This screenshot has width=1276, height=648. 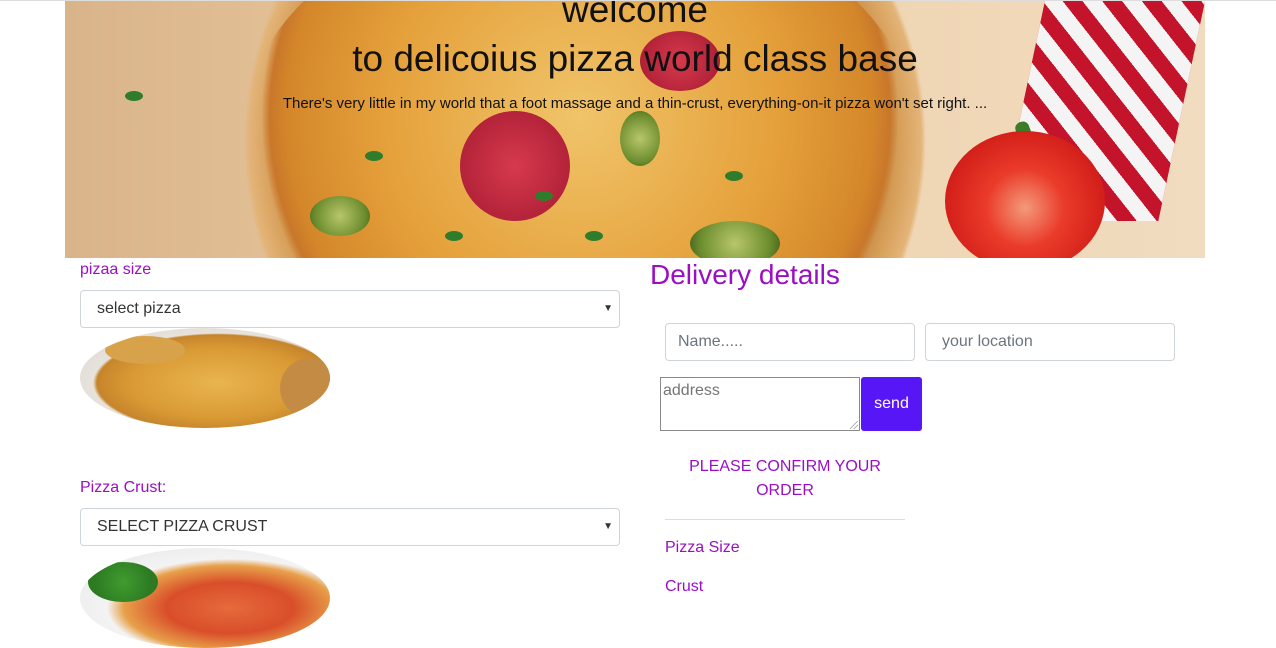 What do you see at coordinates (123, 582) in the screenshot?
I see `spinach-garnish` at bounding box center [123, 582].